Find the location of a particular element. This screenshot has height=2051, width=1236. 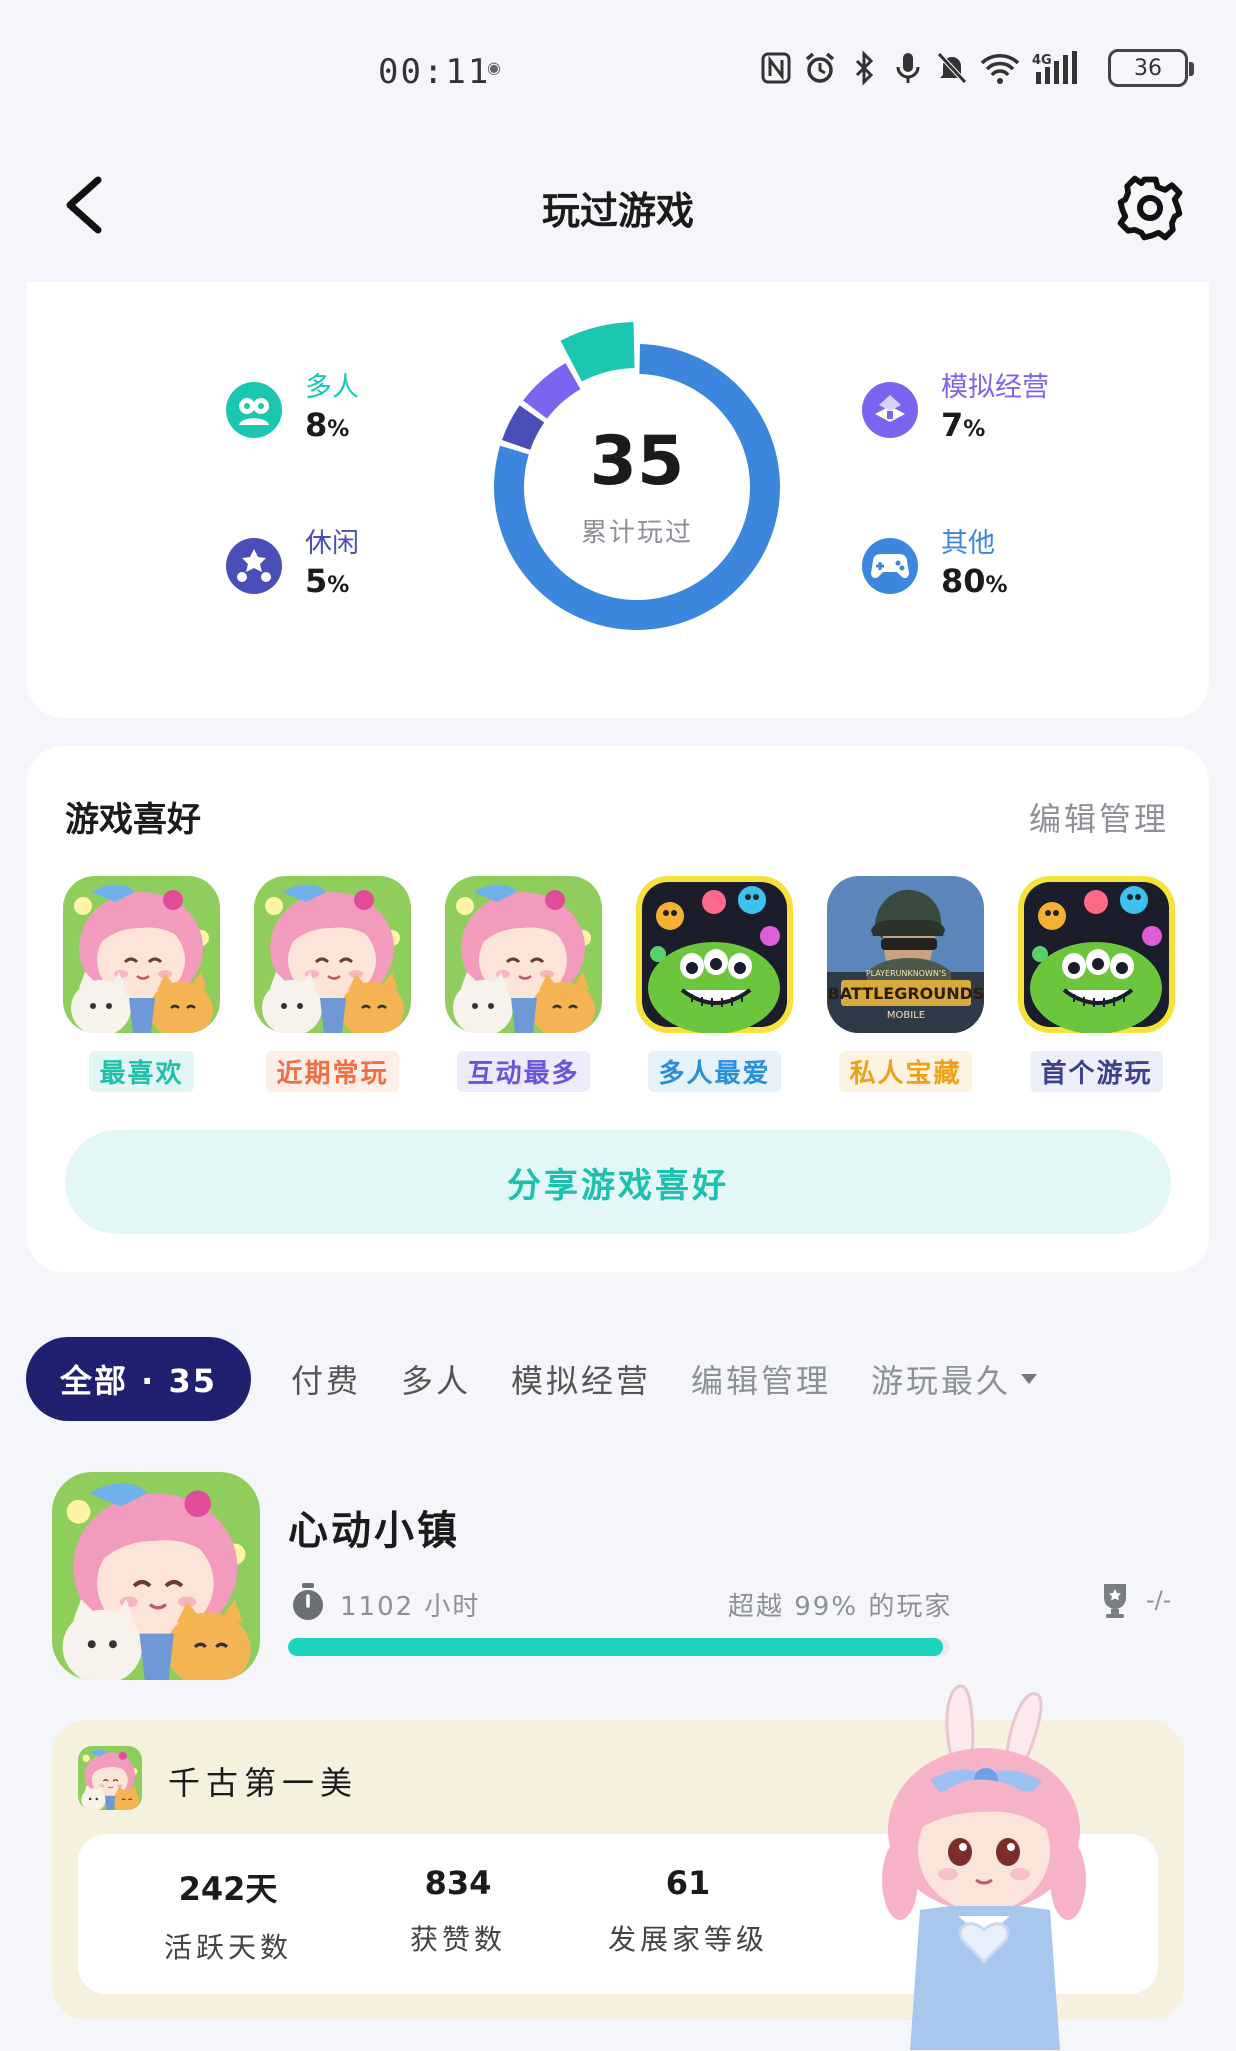

caret-down-icon is located at coordinates (1029, 1379).